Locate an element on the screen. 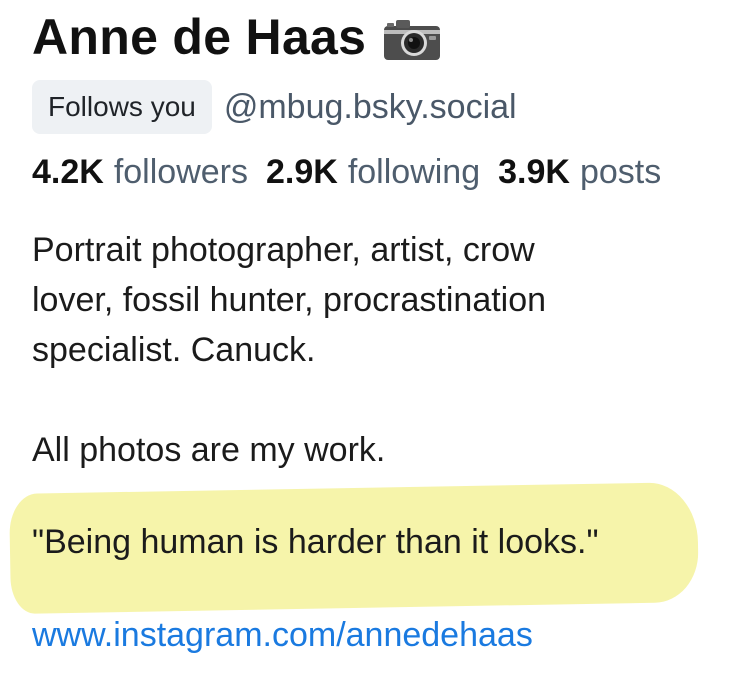  stats-row: 4.2K followers 2.9K following 3.9K posts is located at coordinates (355, 172).